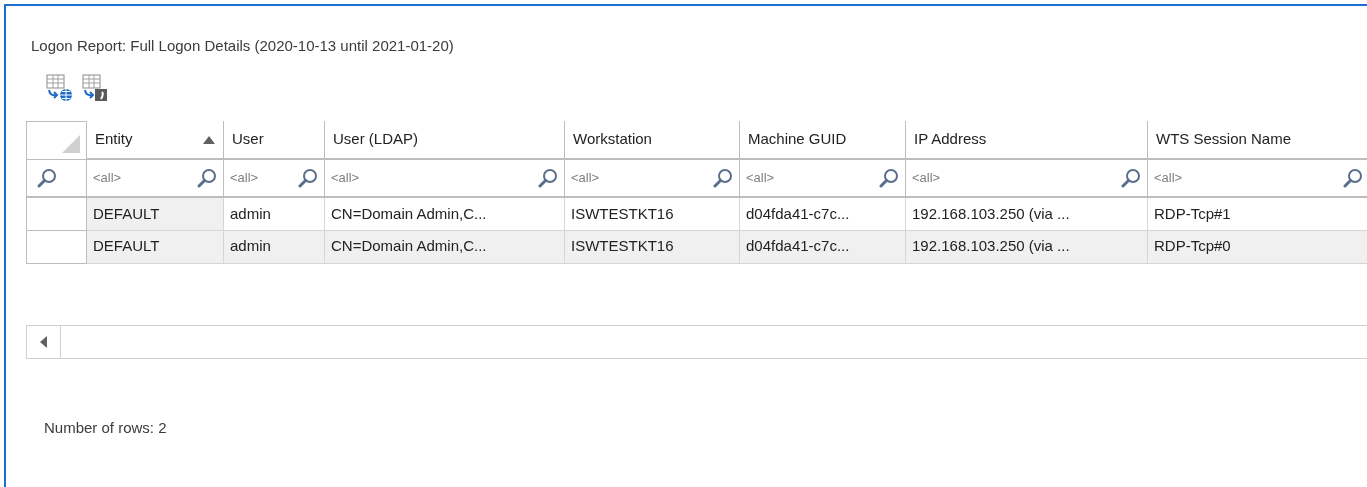  What do you see at coordinates (96, 87) in the screenshot?
I see `table-export-icon` at bounding box center [96, 87].